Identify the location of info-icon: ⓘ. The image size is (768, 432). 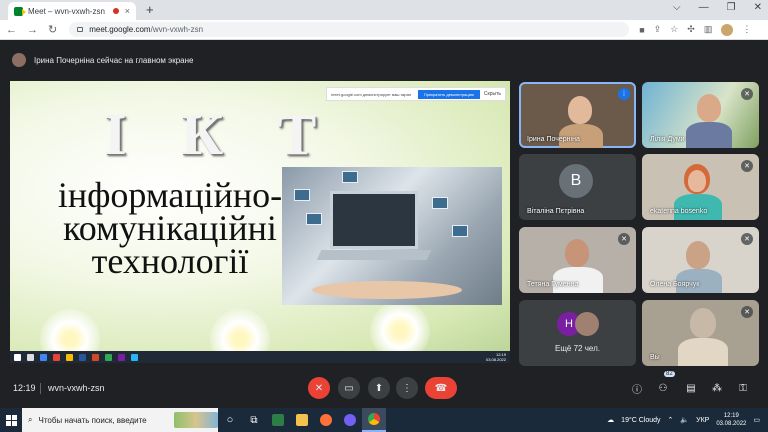
(637, 388).